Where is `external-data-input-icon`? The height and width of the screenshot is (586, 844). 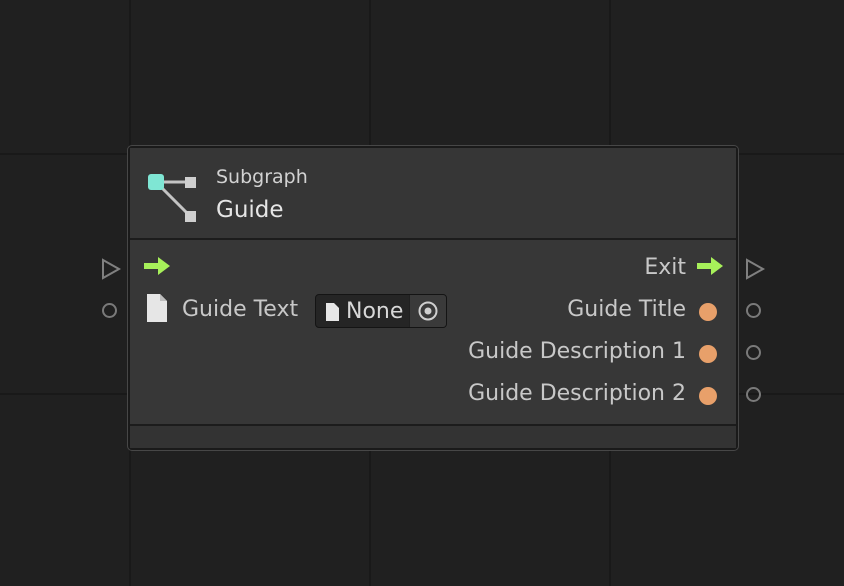 external-data-input-icon is located at coordinates (109, 310).